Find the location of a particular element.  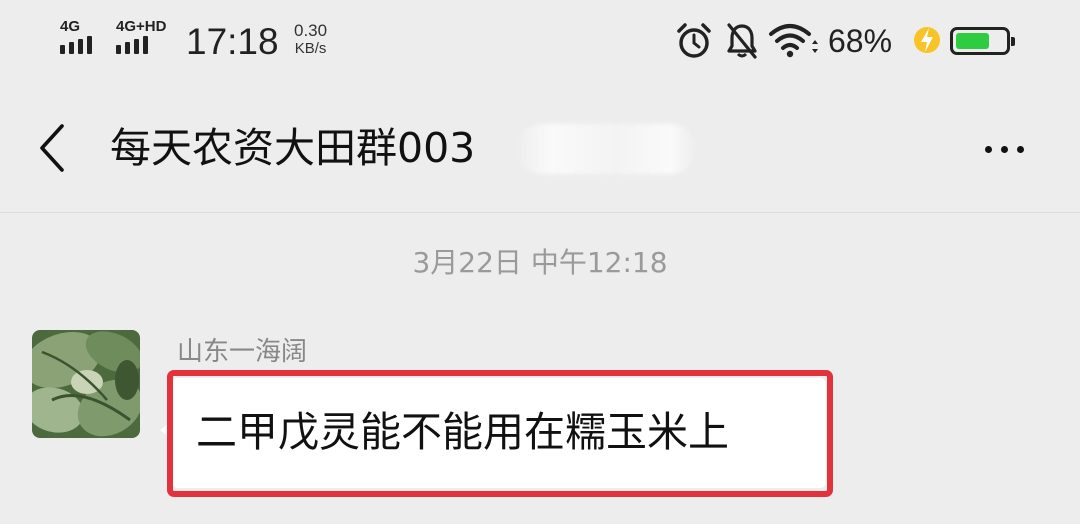

more-options-button is located at coordinates (1004, 149).